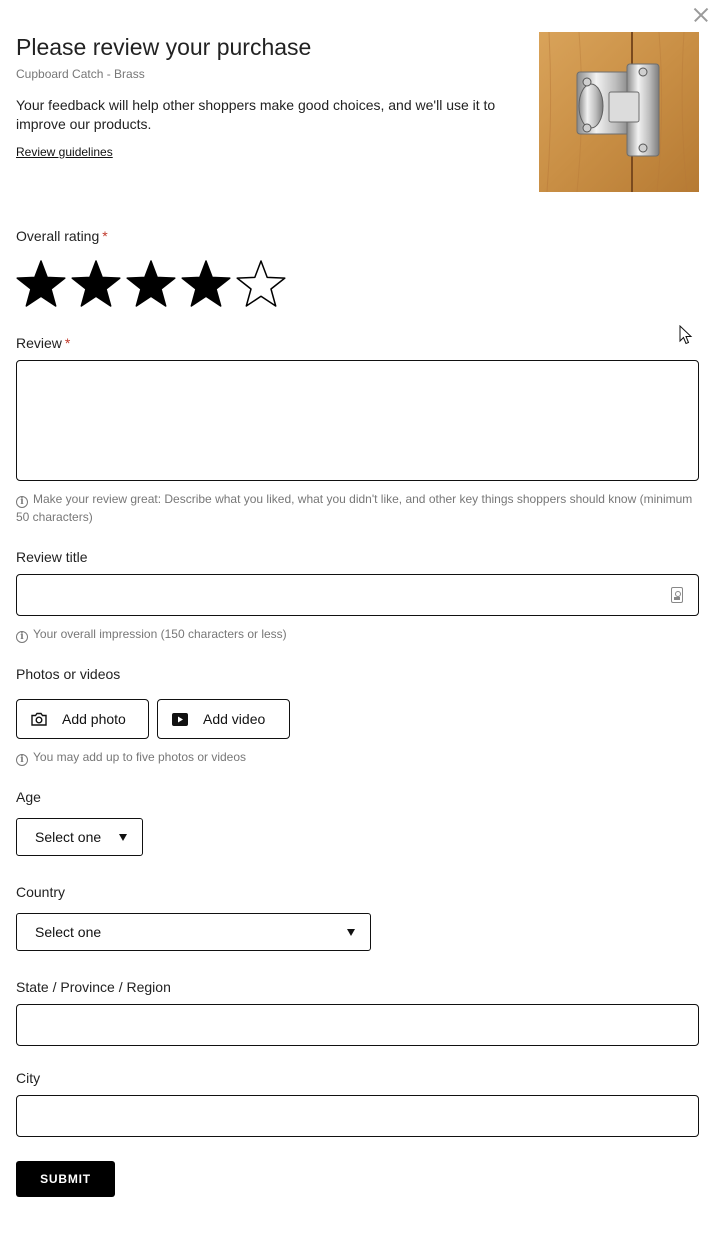 This screenshot has width=715, height=1245. I want to click on photos-videos-label: Photos or videos, so click(68, 674).